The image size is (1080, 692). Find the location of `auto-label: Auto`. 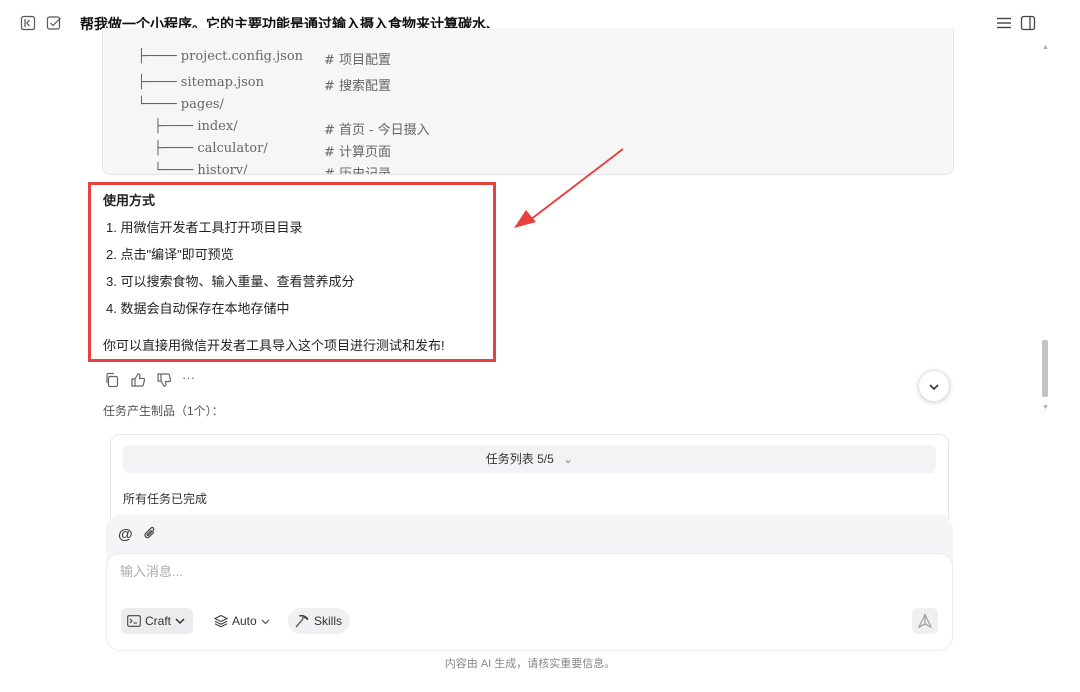

auto-label: Auto is located at coordinates (244, 621).